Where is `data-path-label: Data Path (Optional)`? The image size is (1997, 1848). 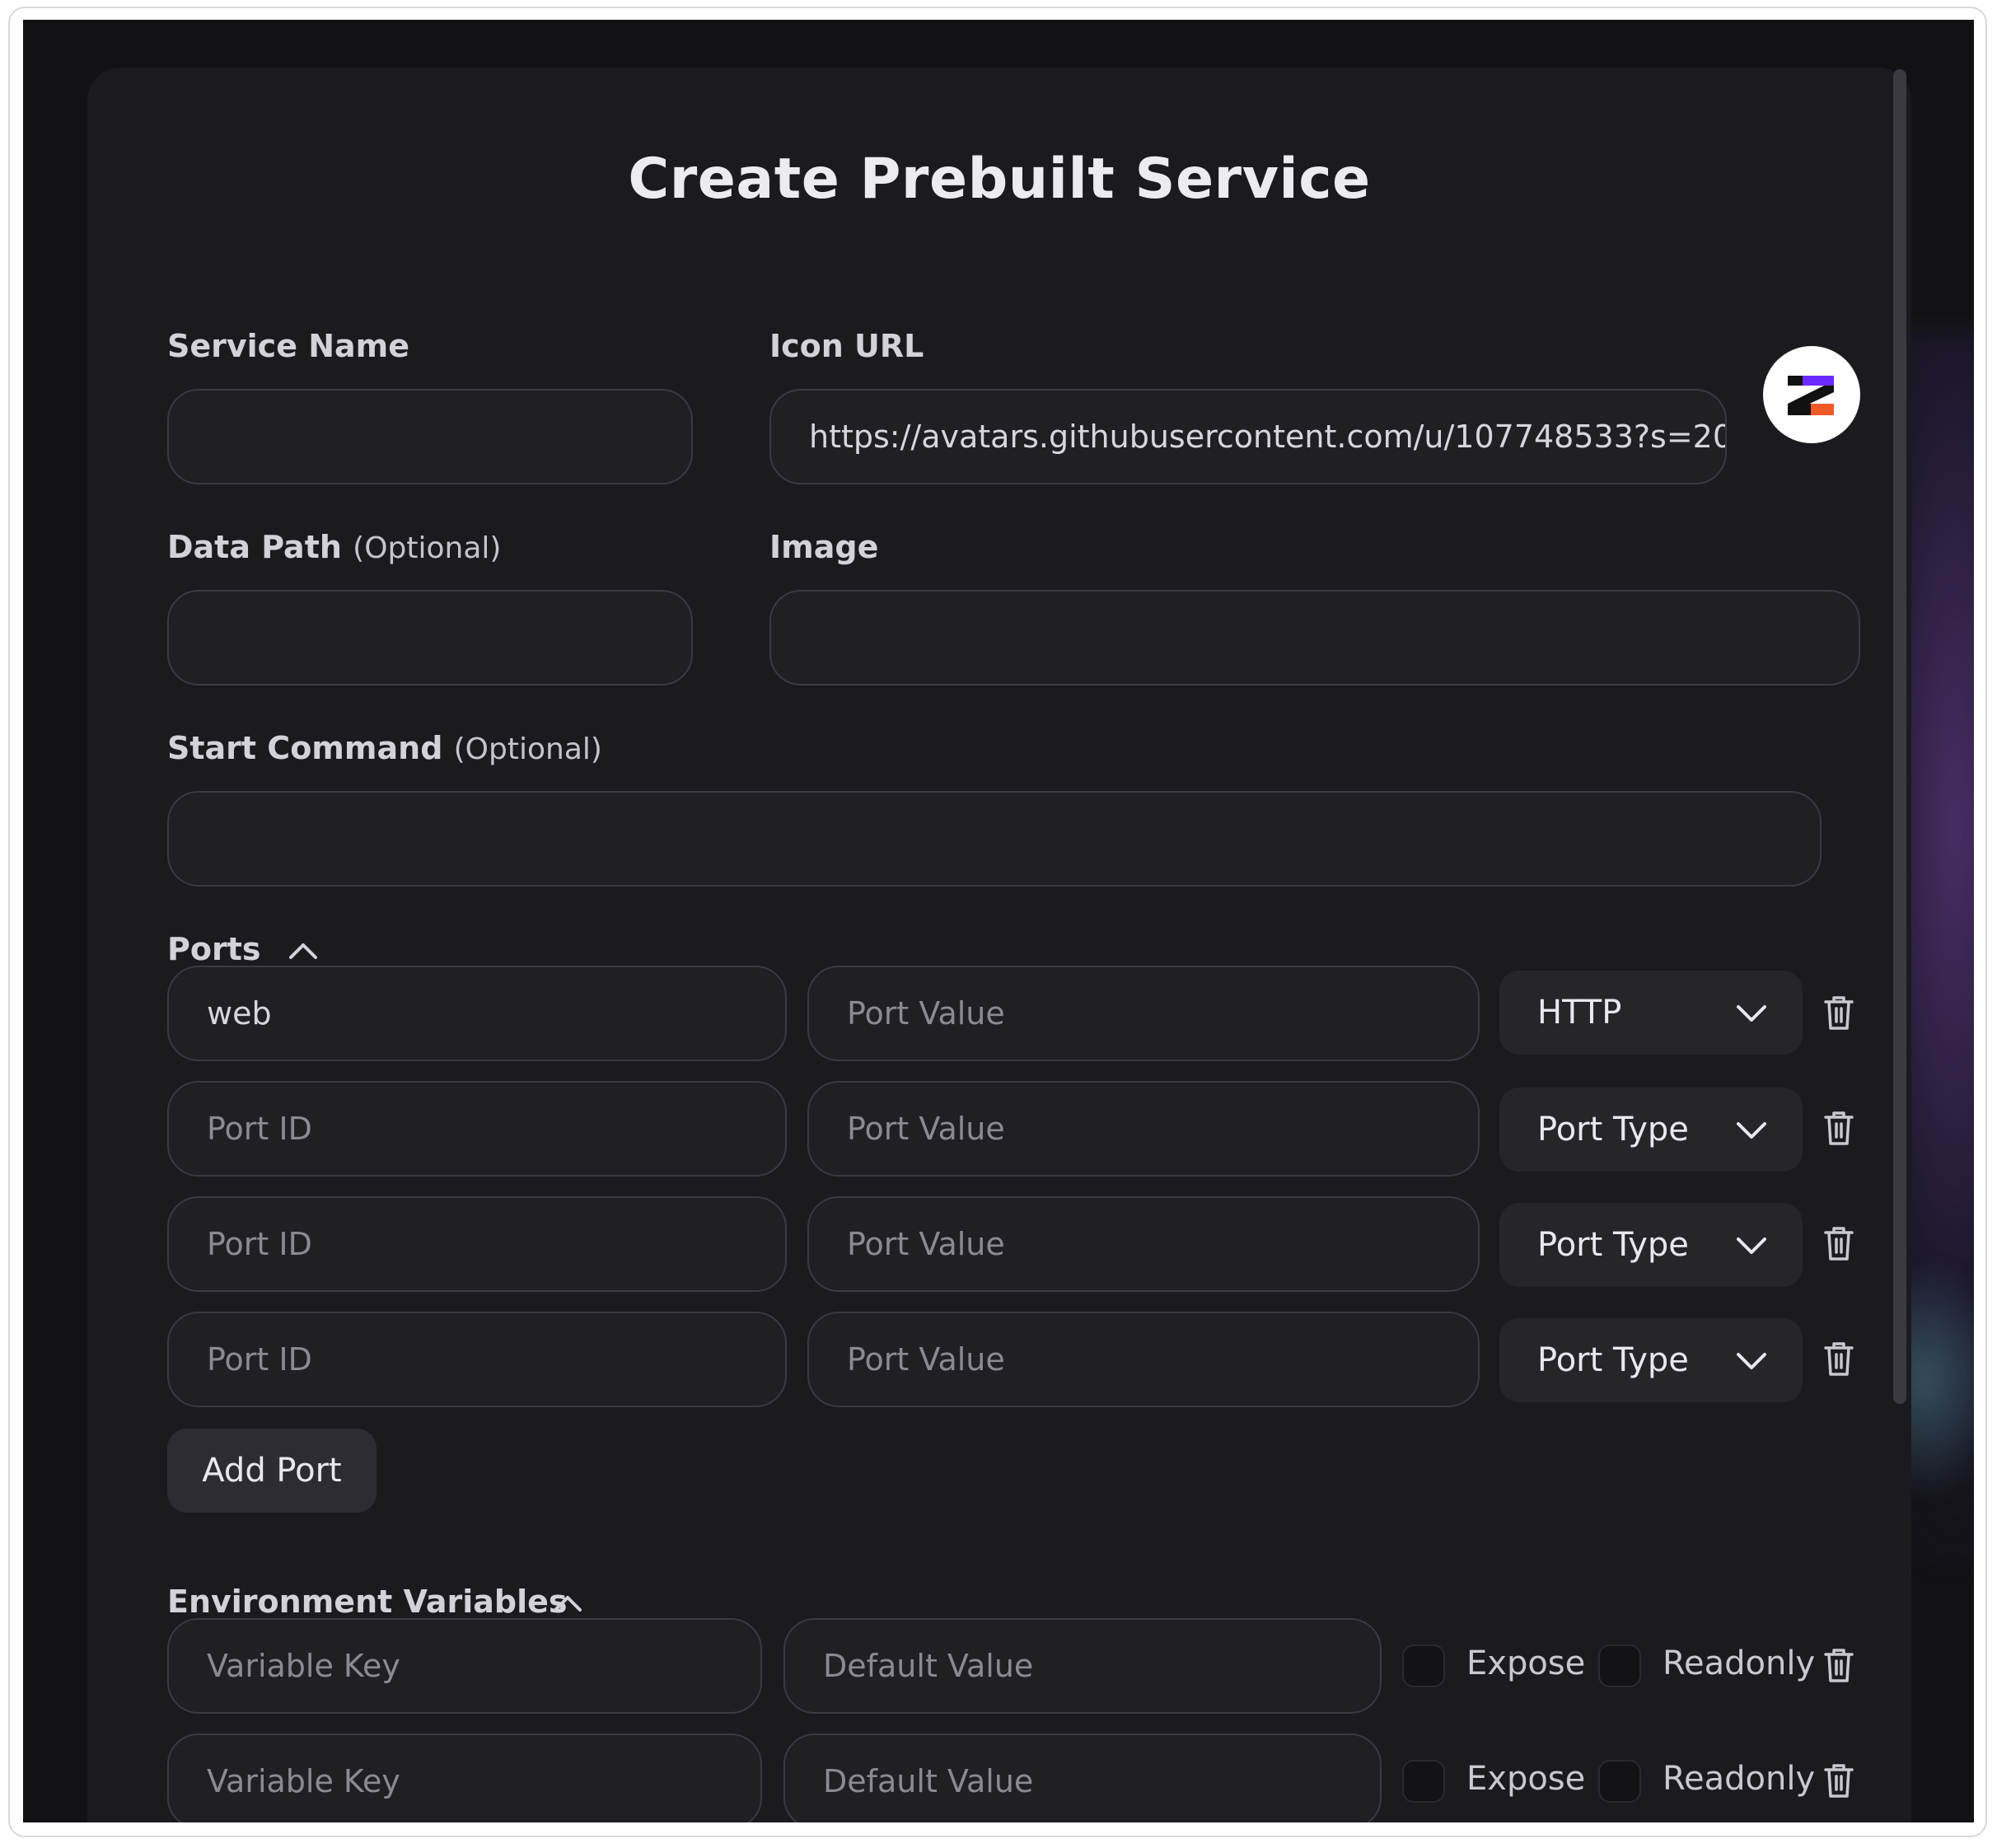 data-path-label: Data Path (Optional) is located at coordinates (334, 547).